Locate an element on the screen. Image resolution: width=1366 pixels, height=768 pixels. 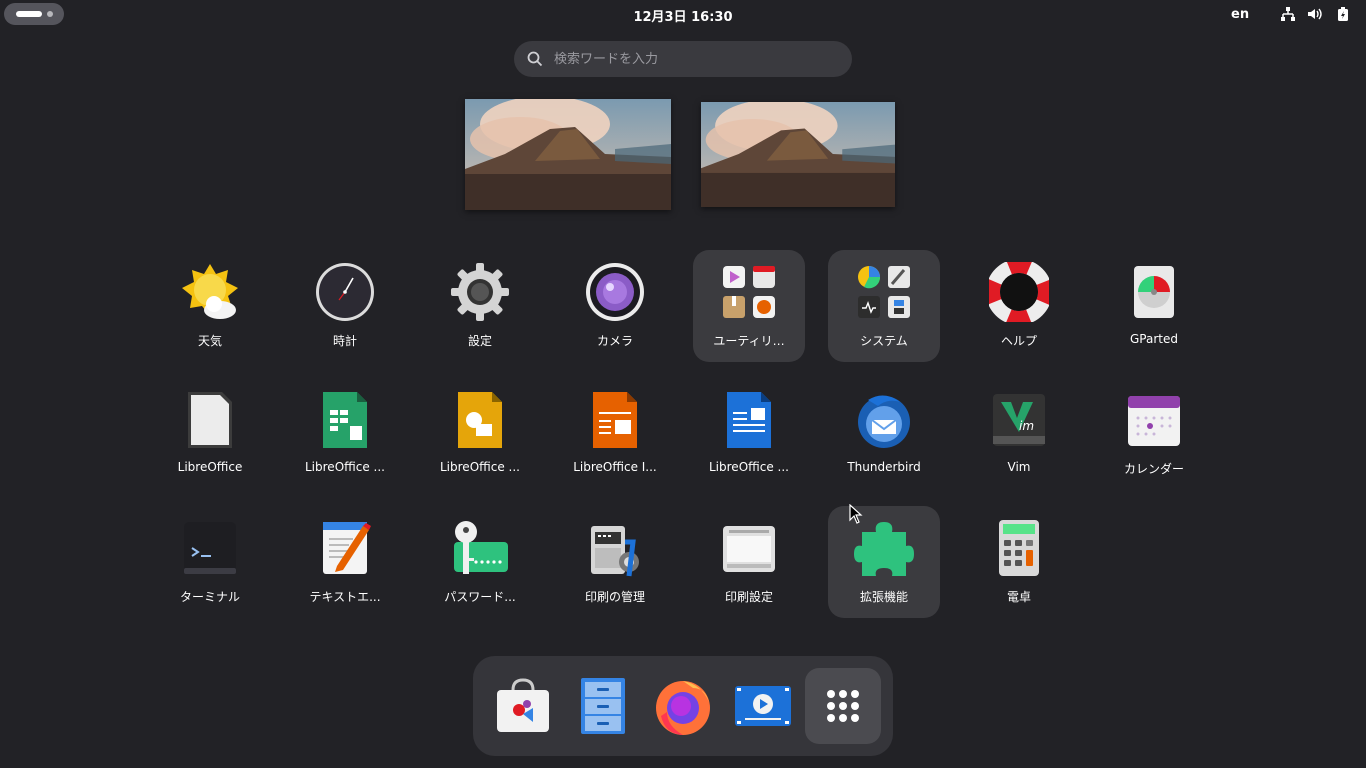
dash is located at coordinates (683, 706).